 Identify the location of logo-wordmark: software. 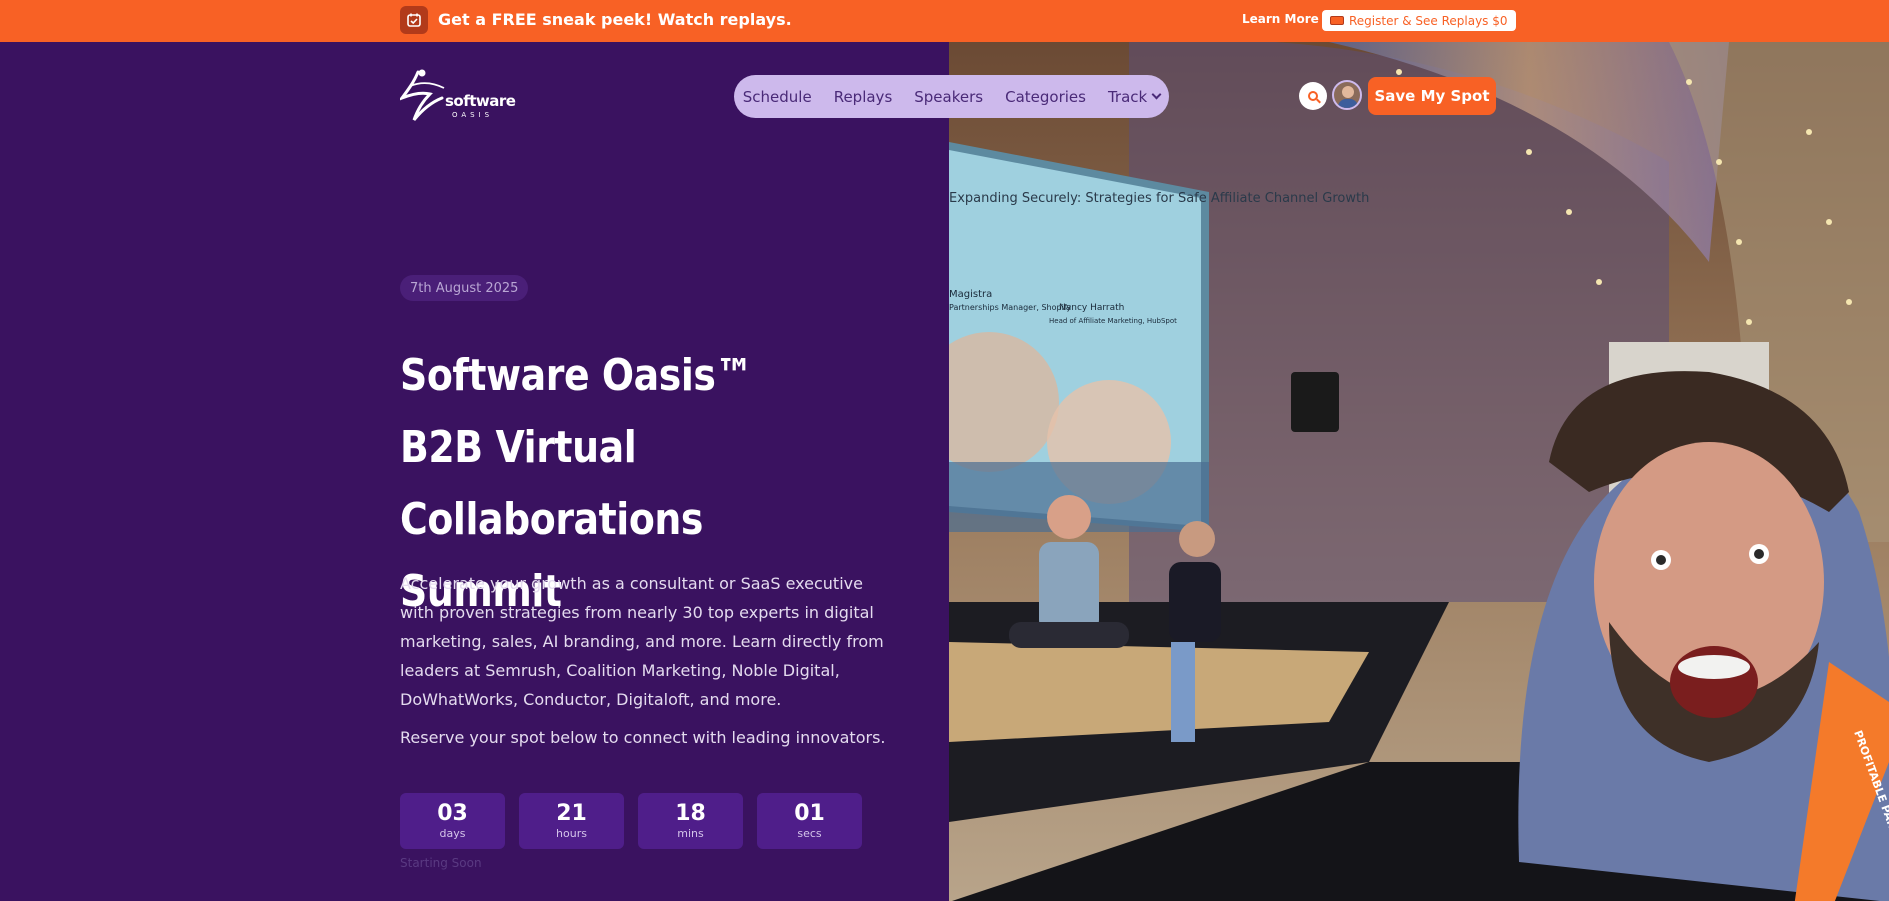
(480, 101).